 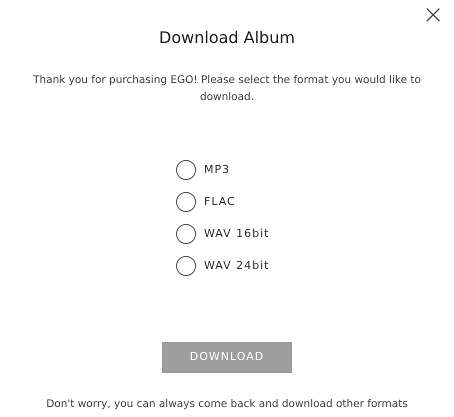 What do you see at coordinates (433, 15) in the screenshot?
I see `close-button: ×` at bounding box center [433, 15].